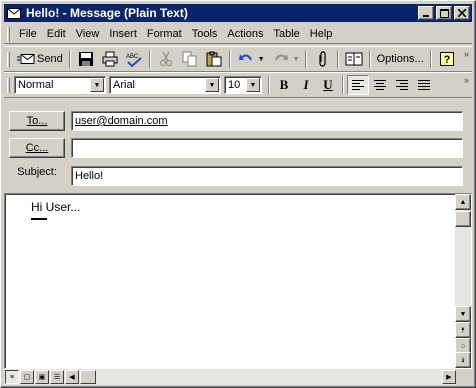  Describe the element at coordinates (463, 314) in the screenshot. I see `scroll-down-button: ▼` at that location.